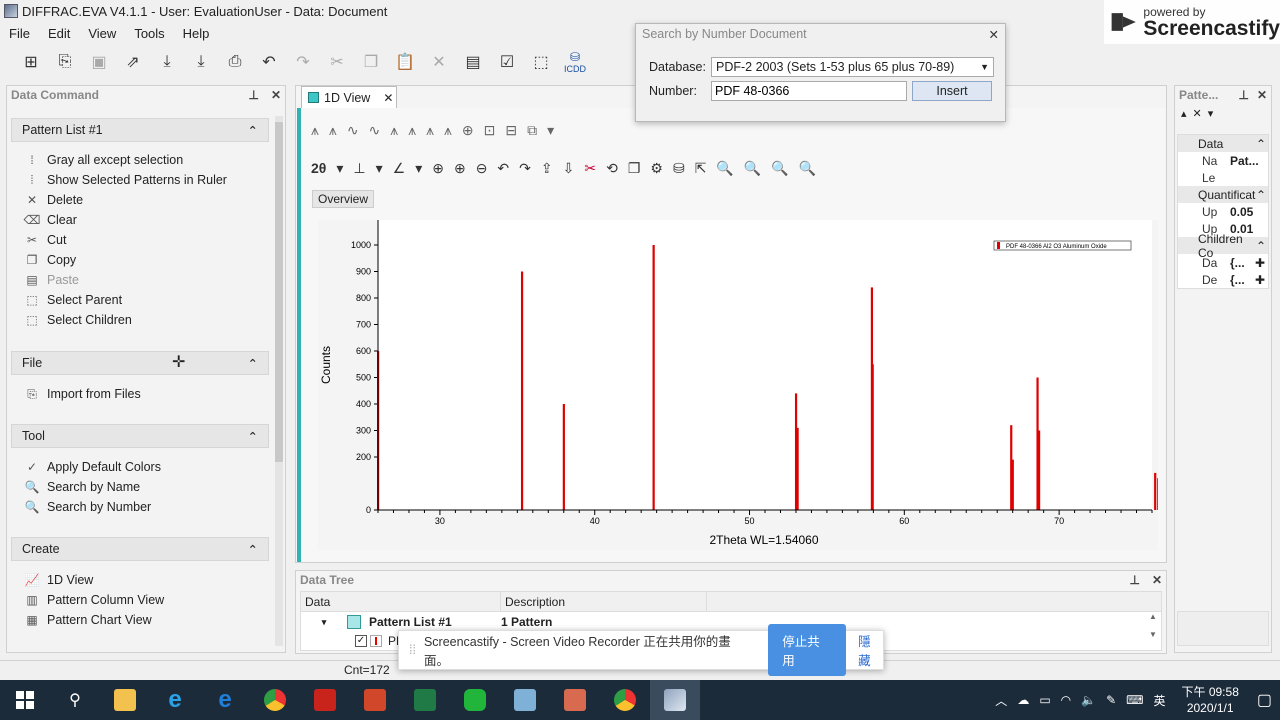 This screenshot has height=720, width=1280. Describe the element at coordinates (1111, 700) in the screenshot. I see `pen-icon: ✎` at that location.